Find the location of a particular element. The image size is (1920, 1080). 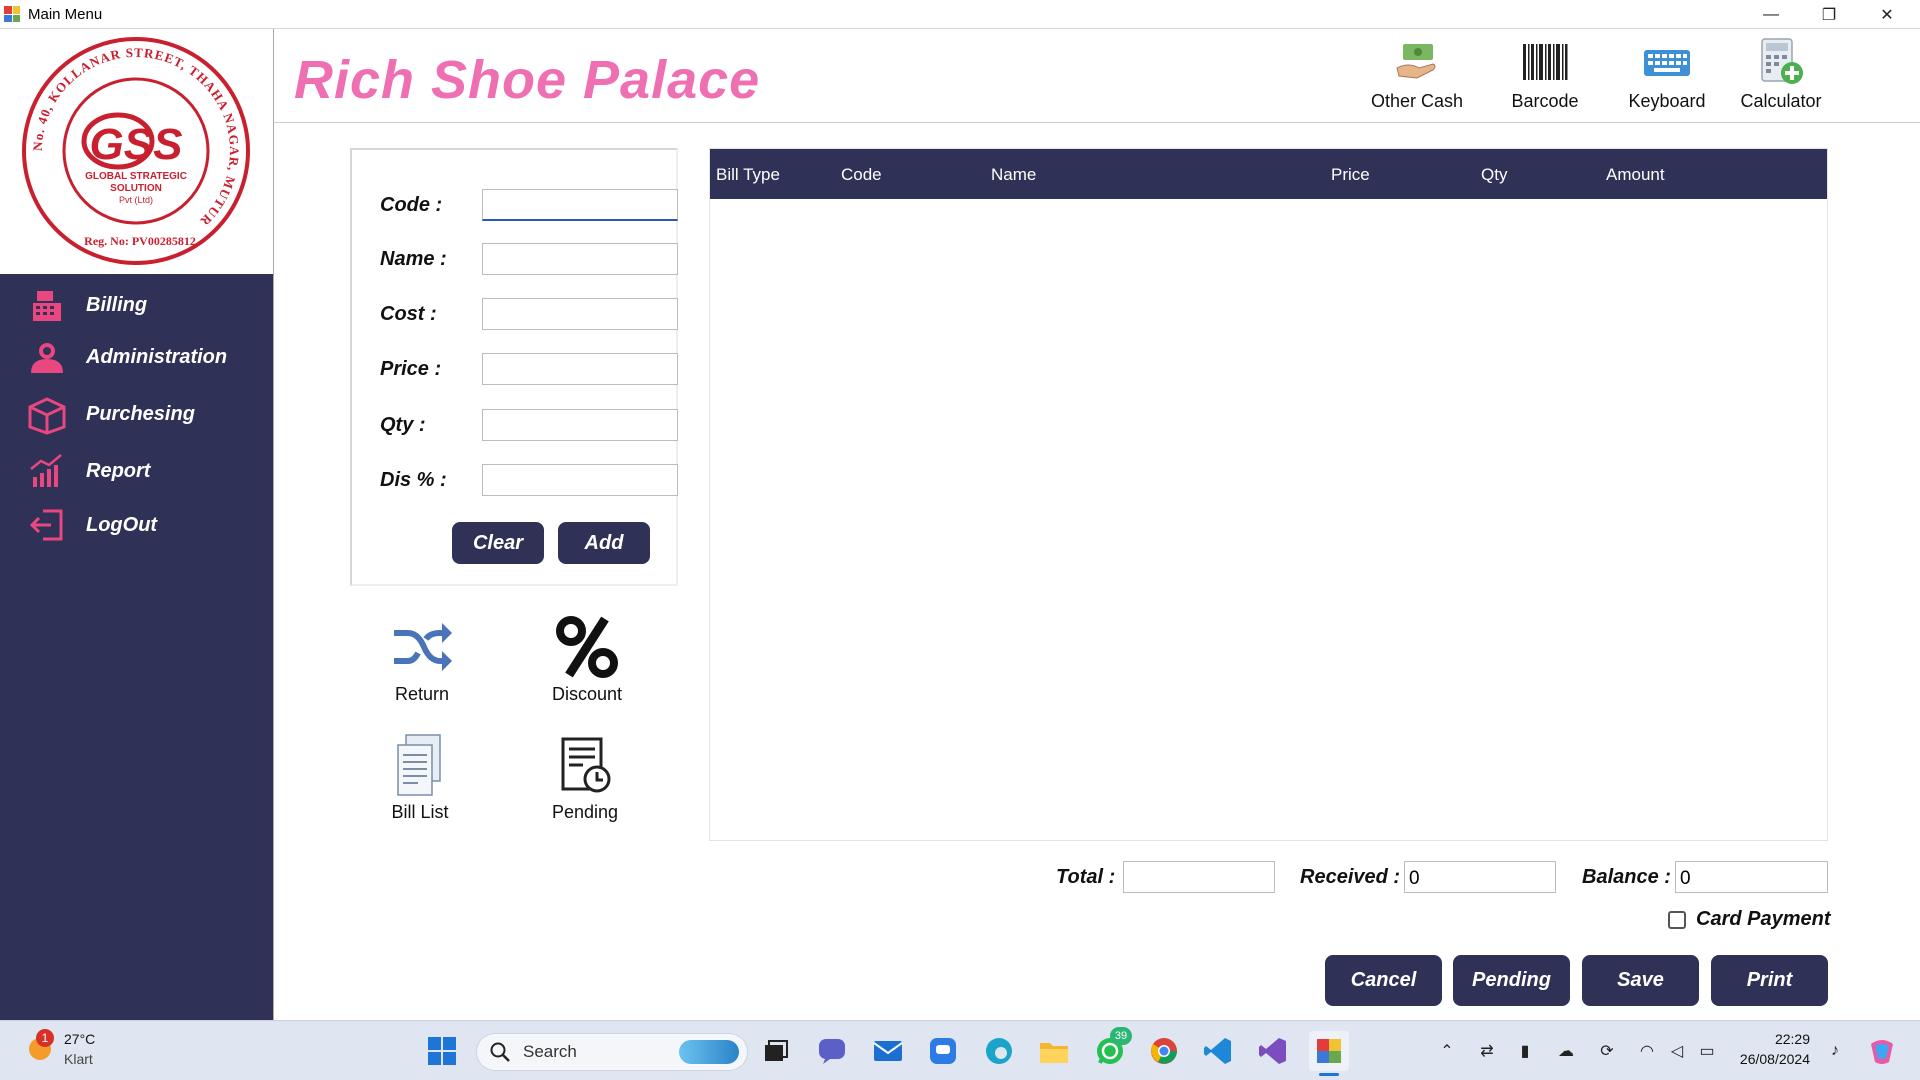

notification-bell-icon: ♪ is located at coordinates (1835, 1051).